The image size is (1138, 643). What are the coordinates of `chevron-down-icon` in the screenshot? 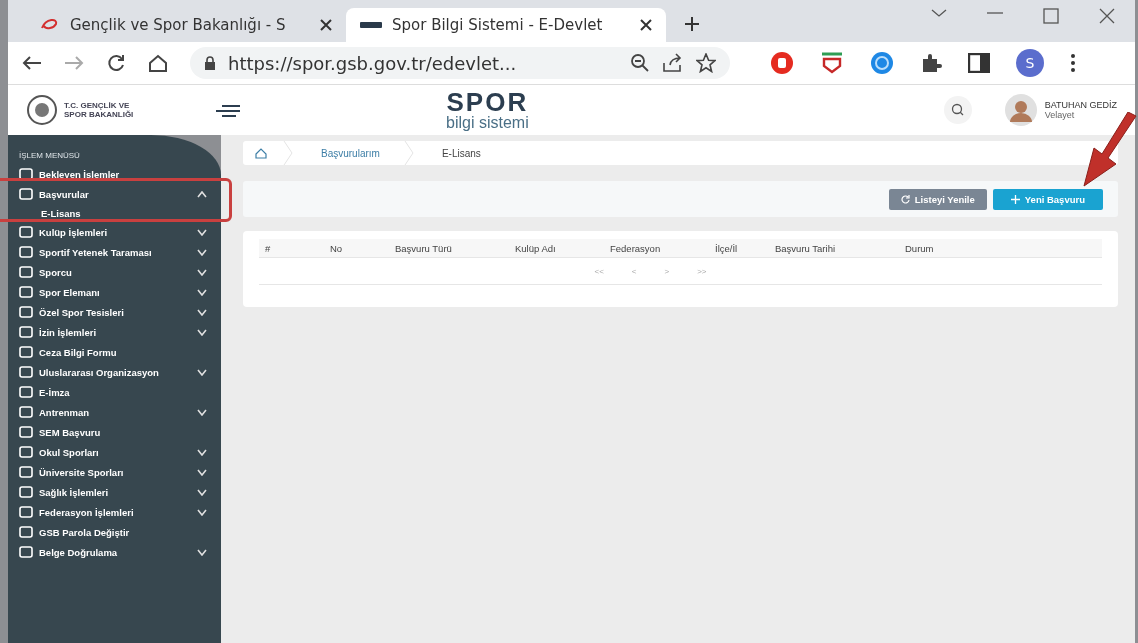 It's located at (939, 13).